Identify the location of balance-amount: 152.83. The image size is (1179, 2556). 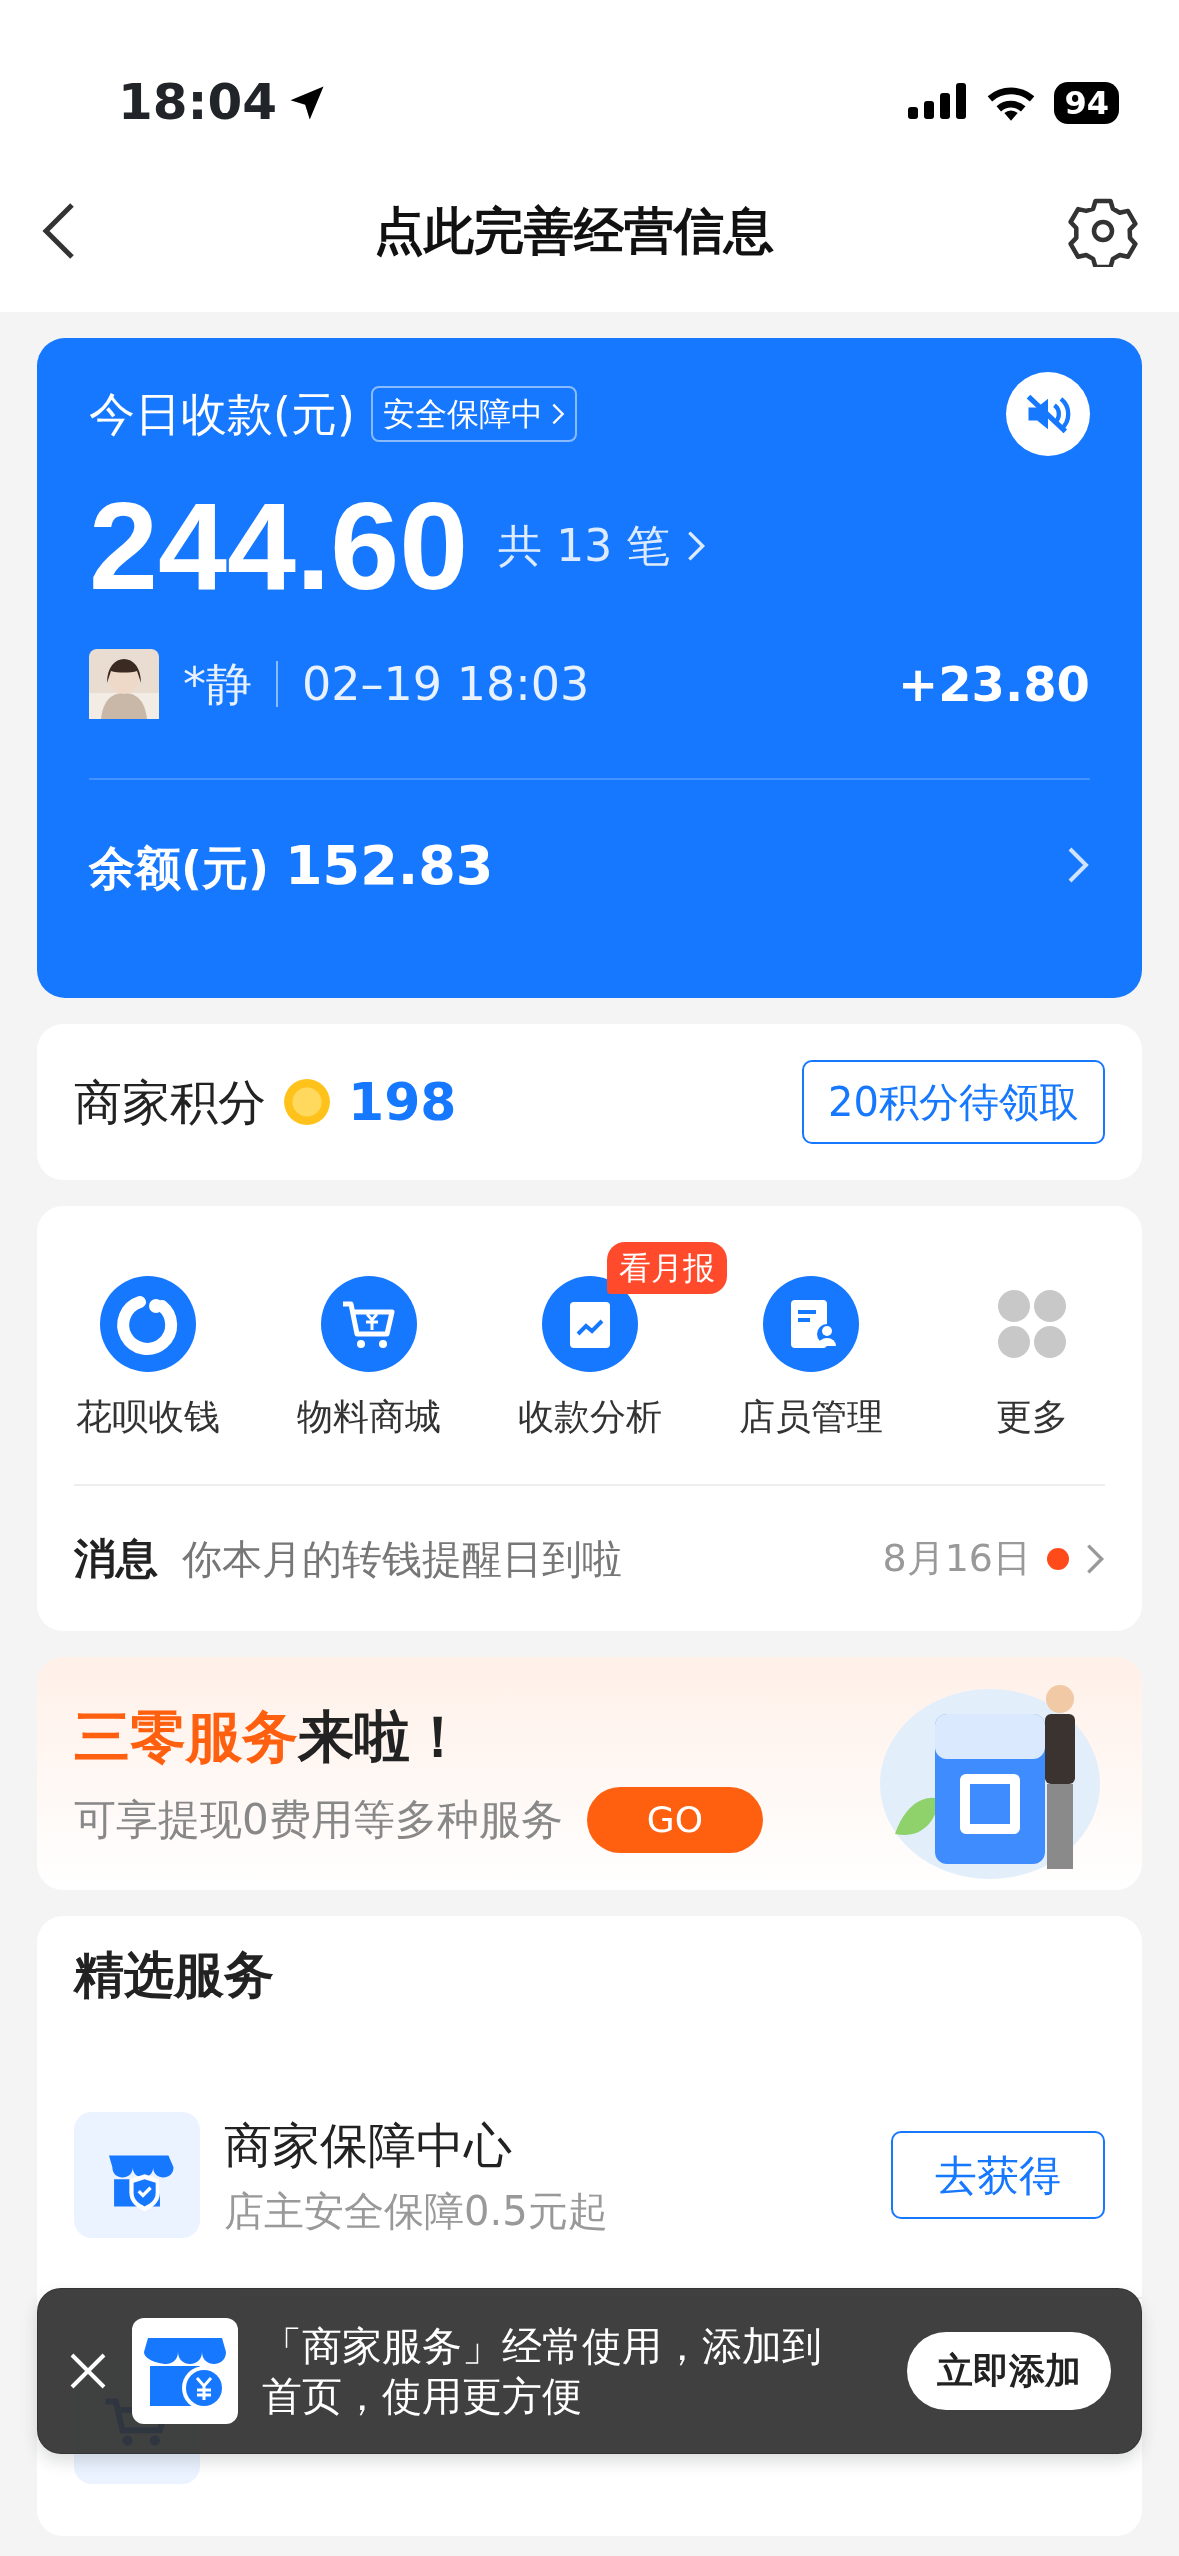
(389, 865).